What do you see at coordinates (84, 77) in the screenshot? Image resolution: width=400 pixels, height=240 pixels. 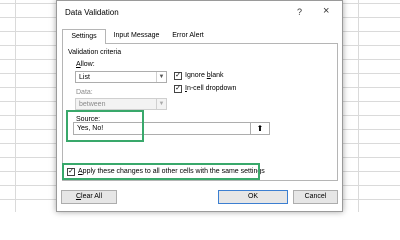 I see `allow-value: List` at bounding box center [84, 77].